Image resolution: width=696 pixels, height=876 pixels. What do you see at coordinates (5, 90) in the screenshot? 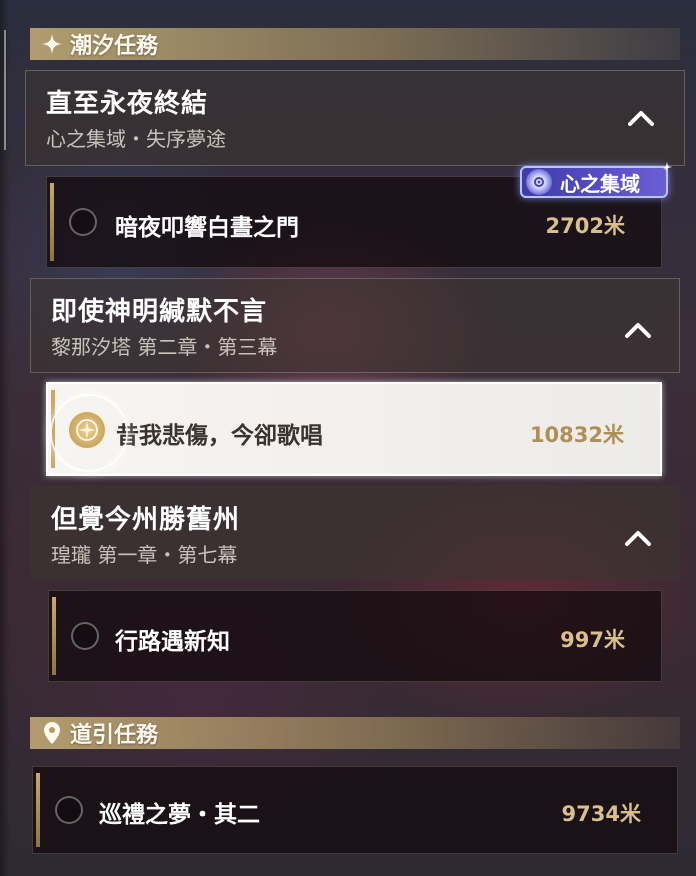
I see `rail-indicator` at bounding box center [5, 90].